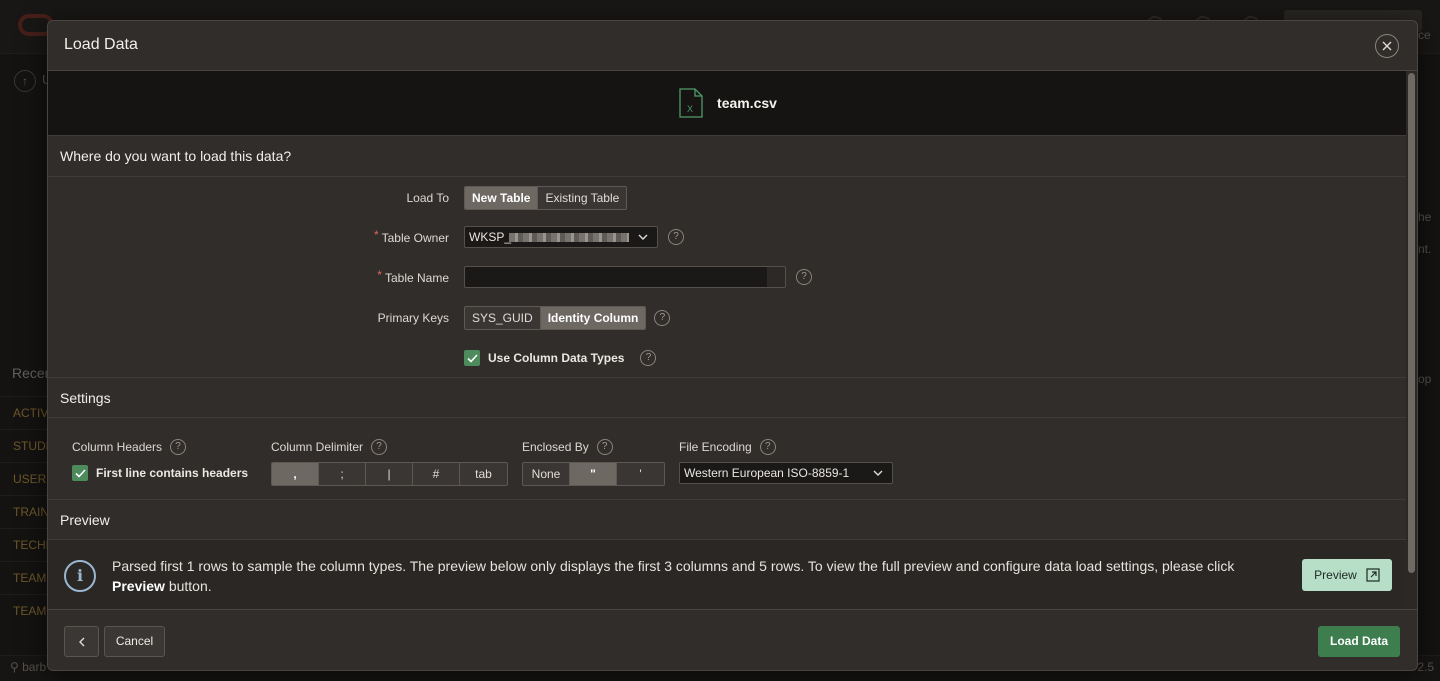 Image resolution: width=1440 pixels, height=681 pixels. Describe the element at coordinates (728, 198) in the screenshot. I see `load-to-row: Load To New Table Existing Table` at that location.